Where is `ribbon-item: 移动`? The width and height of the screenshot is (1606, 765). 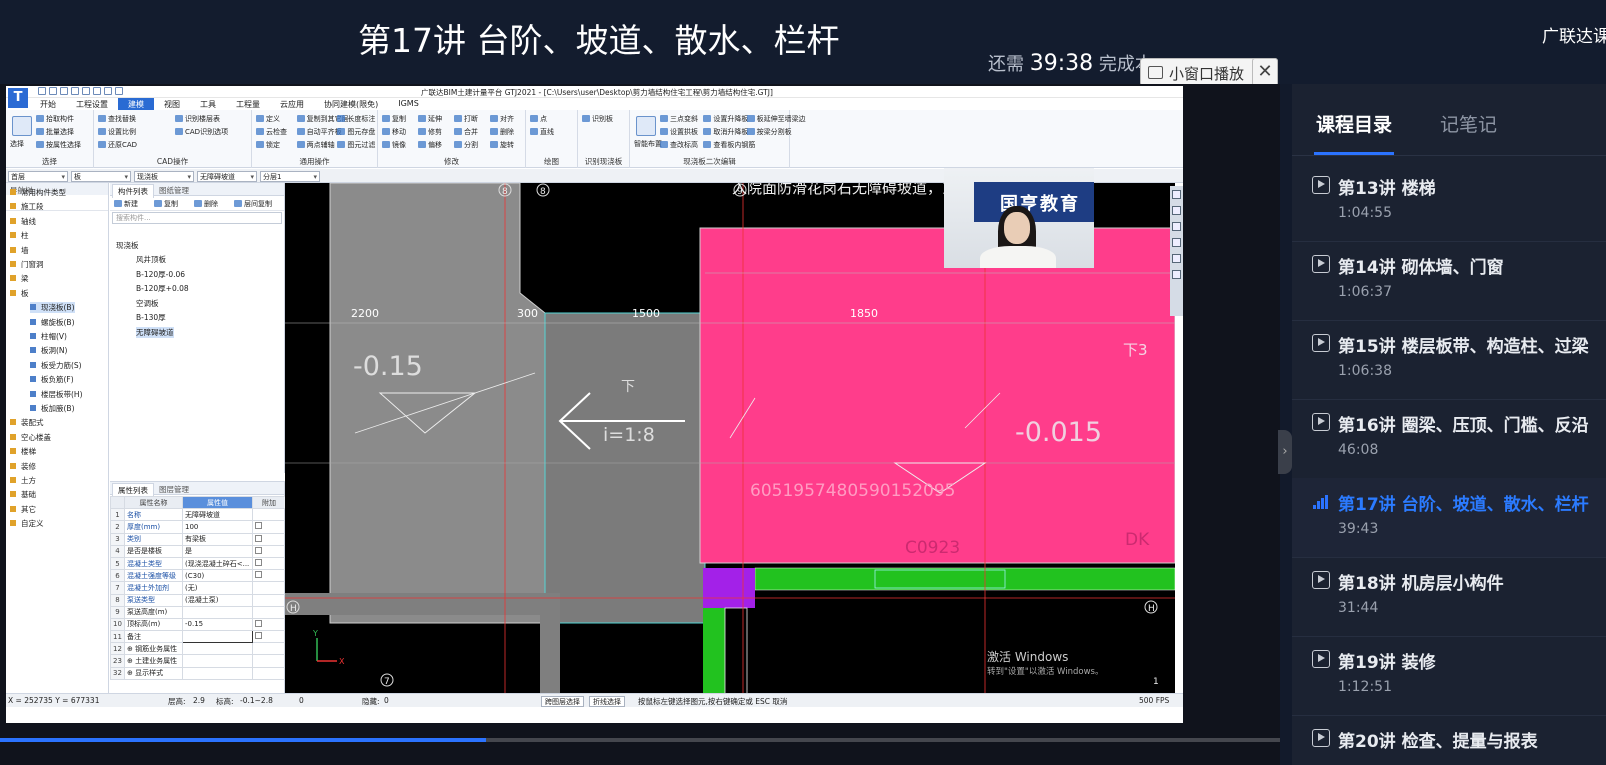 ribbon-item: 移动 is located at coordinates (394, 132).